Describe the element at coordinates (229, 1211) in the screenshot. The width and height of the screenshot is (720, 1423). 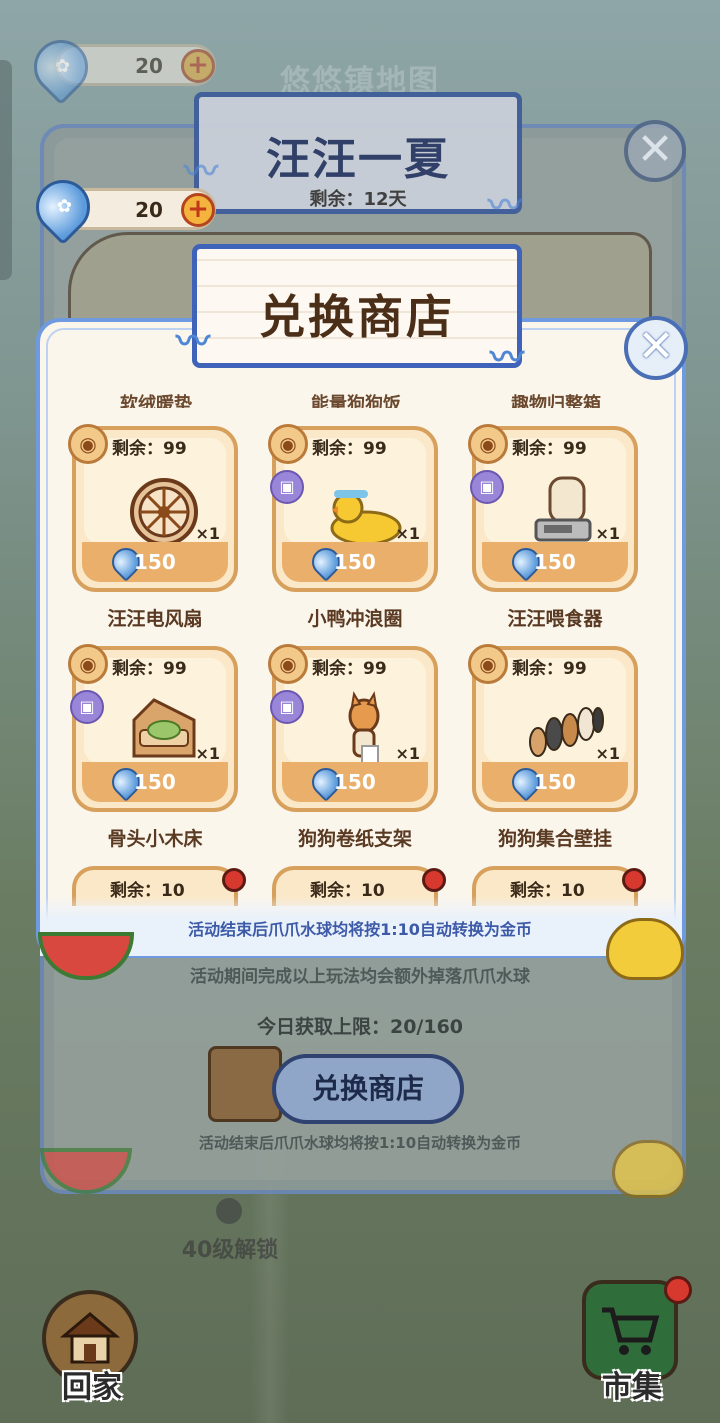
I see `locked-location-marker` at that location.